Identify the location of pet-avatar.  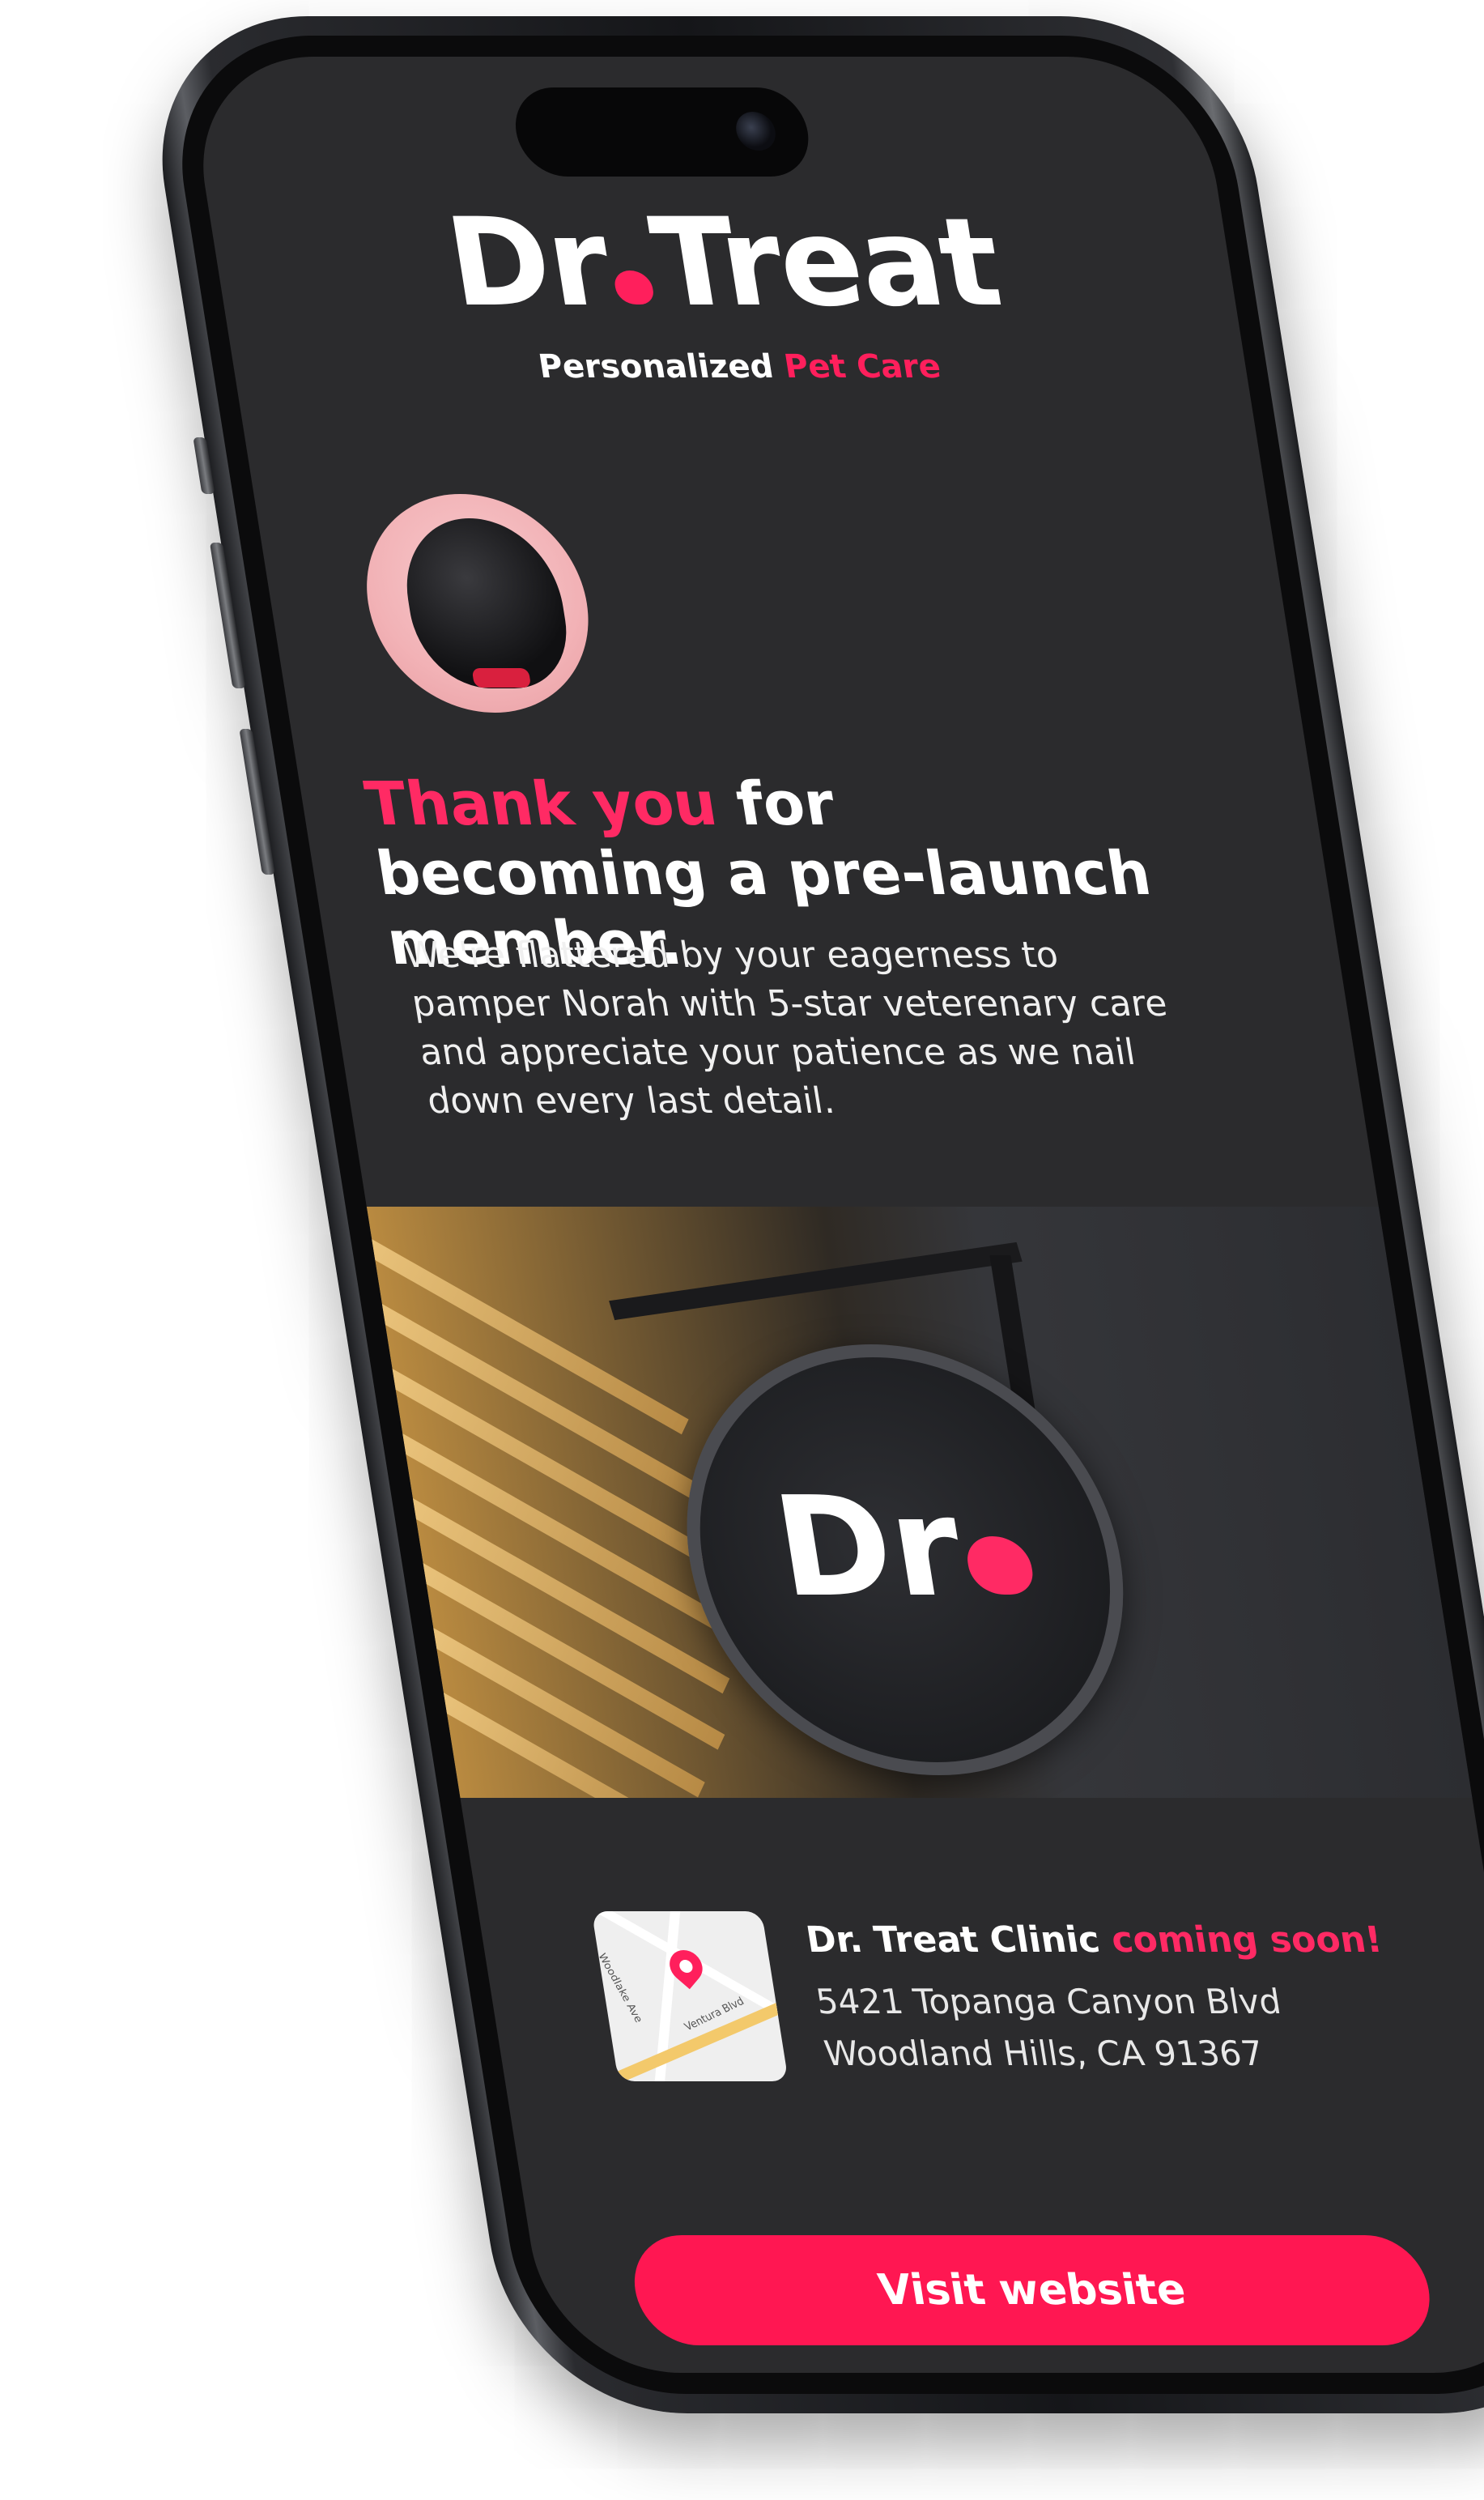
(478, 603).